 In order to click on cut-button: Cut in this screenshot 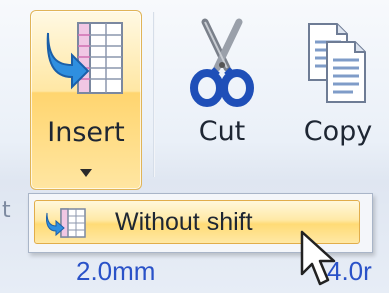, I will do `click(222, 100)`.